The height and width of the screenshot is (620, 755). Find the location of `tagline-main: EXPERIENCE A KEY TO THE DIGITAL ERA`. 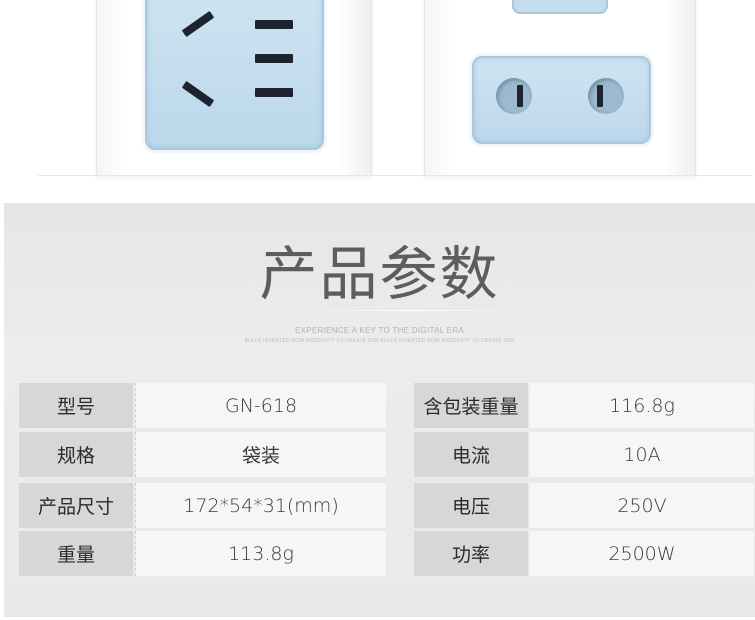

tagline-main: EXPERIENCE A KEY TO THE DIGITAL ERA is located at coordinates (379, 330).